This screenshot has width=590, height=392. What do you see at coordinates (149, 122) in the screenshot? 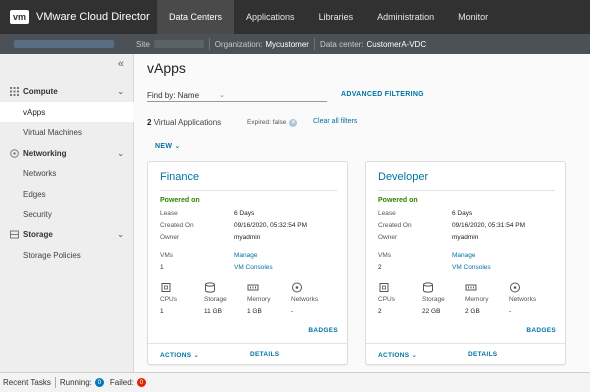
I see `vapp-count-number: 2` at bounding box center [149, 122].